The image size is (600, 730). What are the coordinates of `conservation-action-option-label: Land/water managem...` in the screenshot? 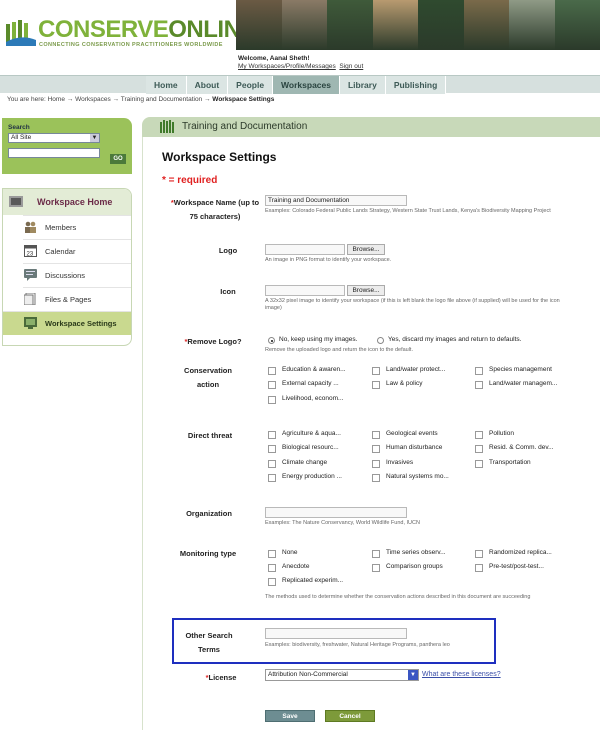 It's located at (523, 383).